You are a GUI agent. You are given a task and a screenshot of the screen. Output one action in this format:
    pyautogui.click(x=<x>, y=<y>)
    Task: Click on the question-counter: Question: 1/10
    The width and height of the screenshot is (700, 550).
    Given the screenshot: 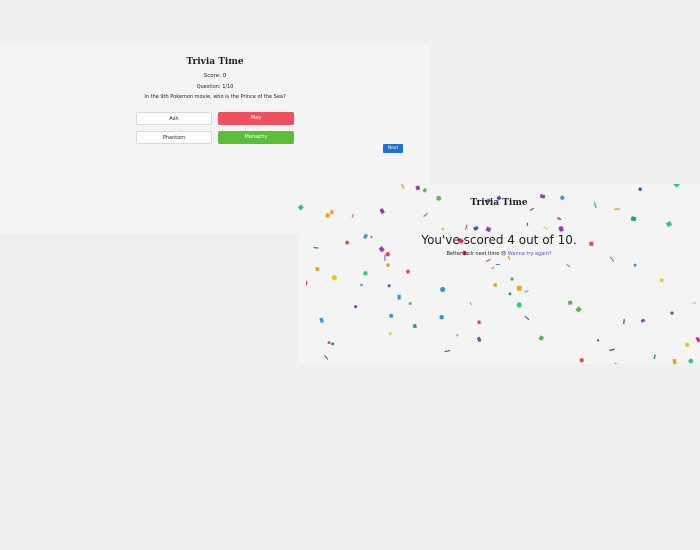 What is the action you would take?
    pyautogui.click(x=215, y=87)
    